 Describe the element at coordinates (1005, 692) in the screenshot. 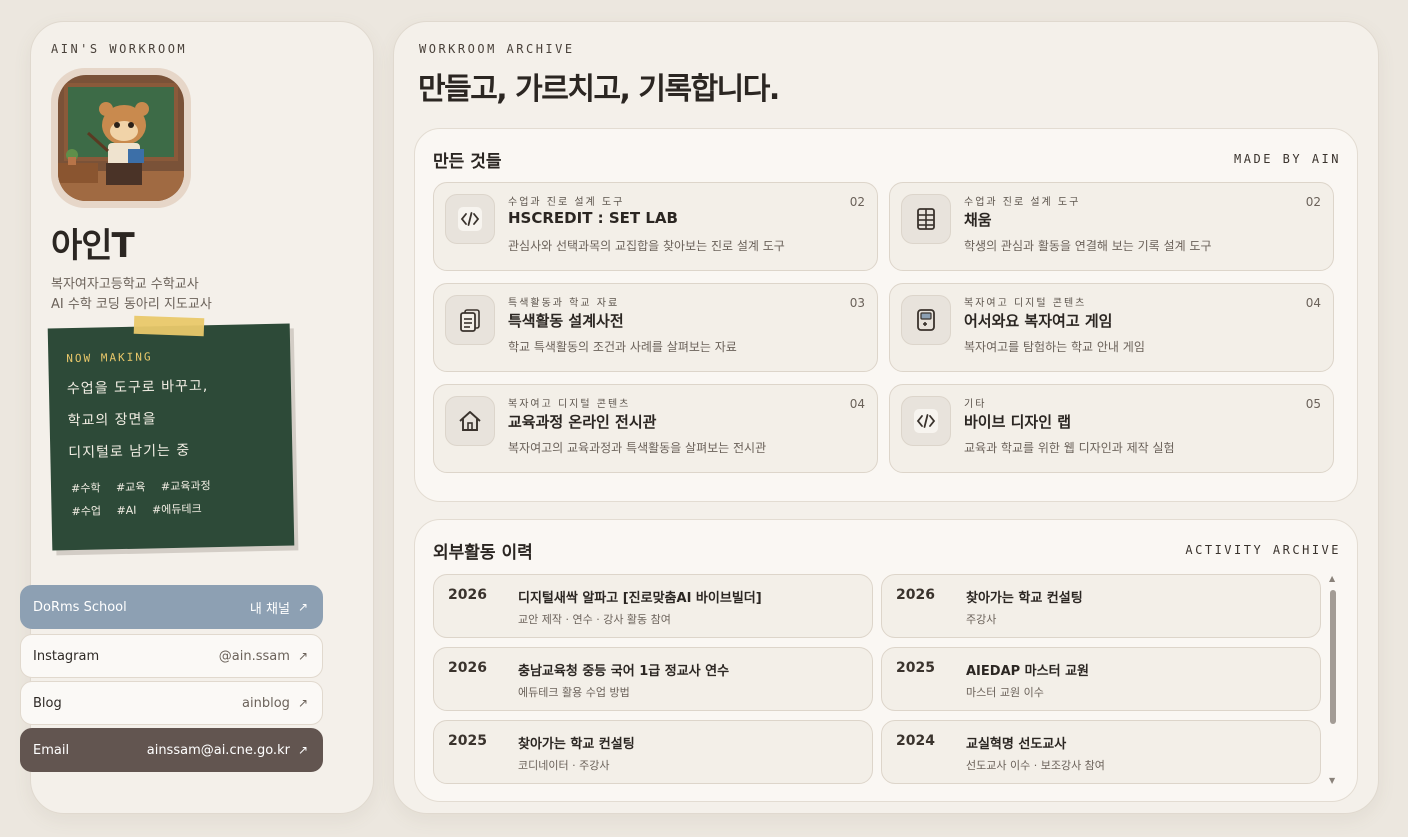

I see `activity-desc: 마스터 교원 이수` at that location.